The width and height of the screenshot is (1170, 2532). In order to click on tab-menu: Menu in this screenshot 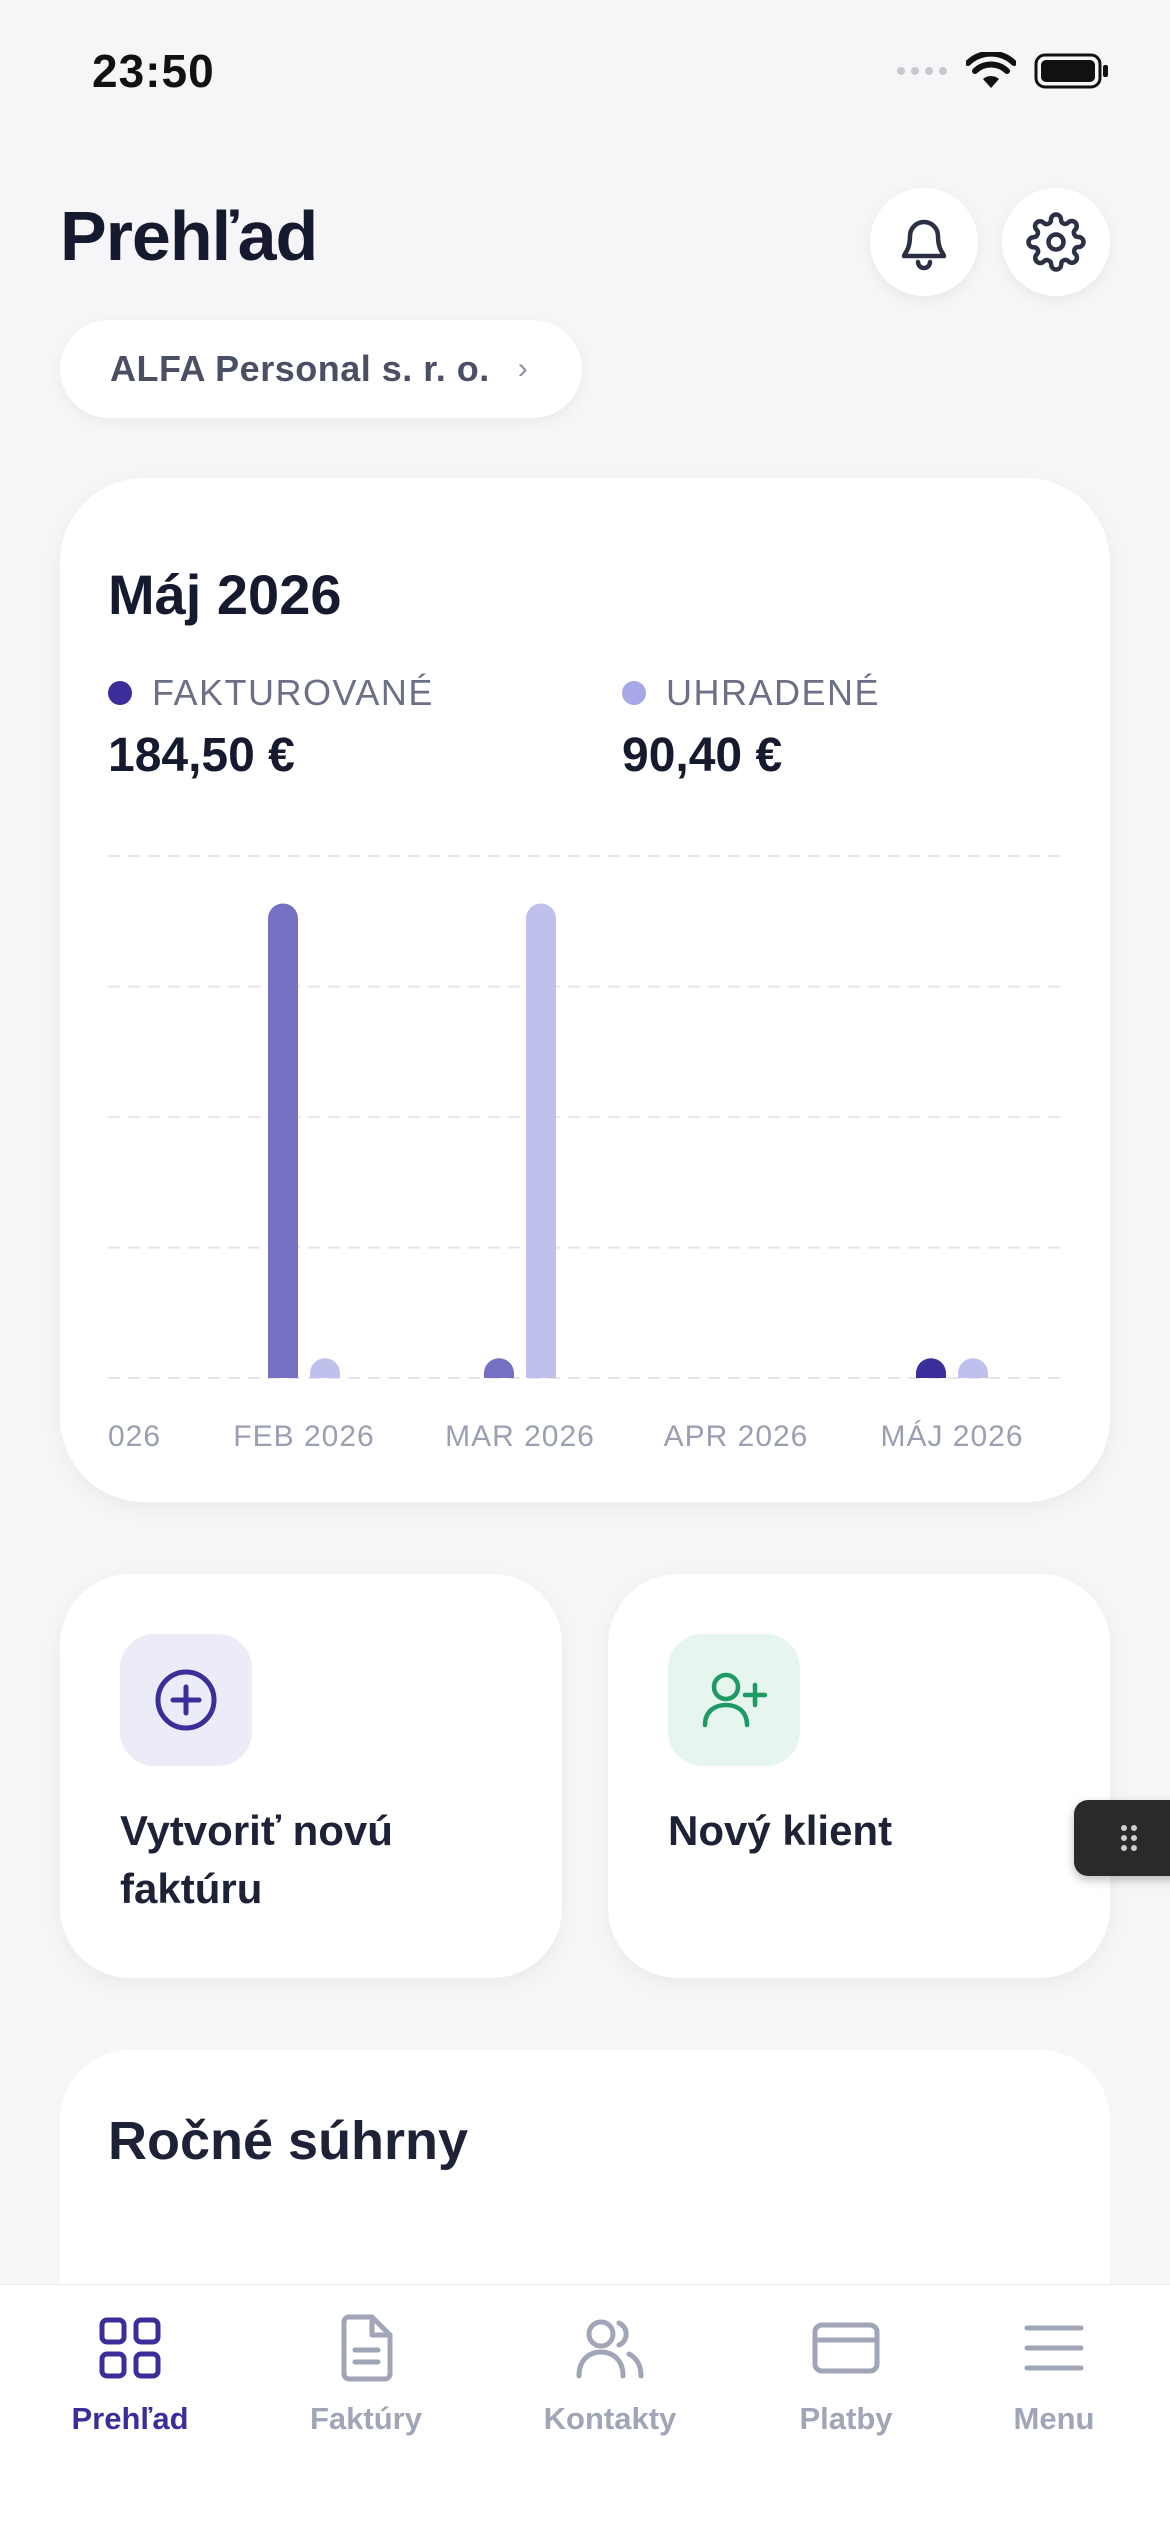, I will do `click(1054, 2384)`.